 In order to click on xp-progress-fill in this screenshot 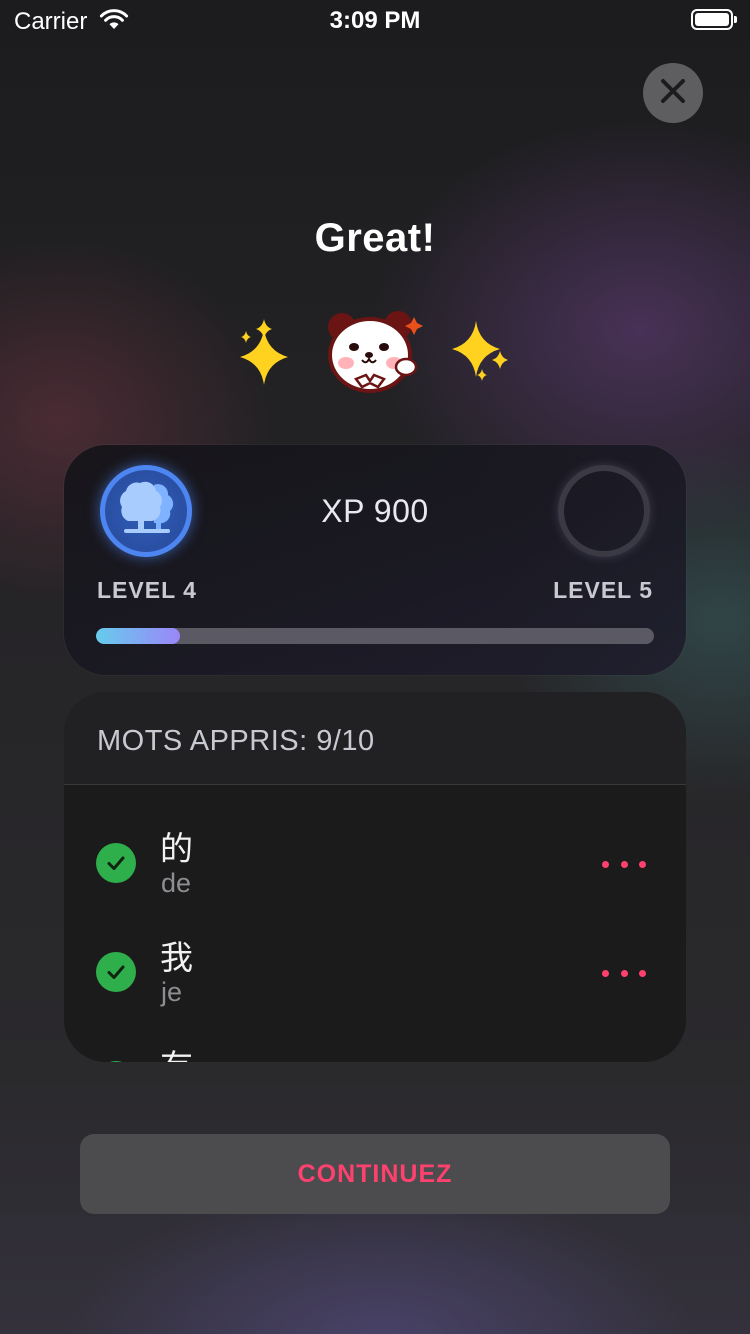, I will do `click(138, 636)`.